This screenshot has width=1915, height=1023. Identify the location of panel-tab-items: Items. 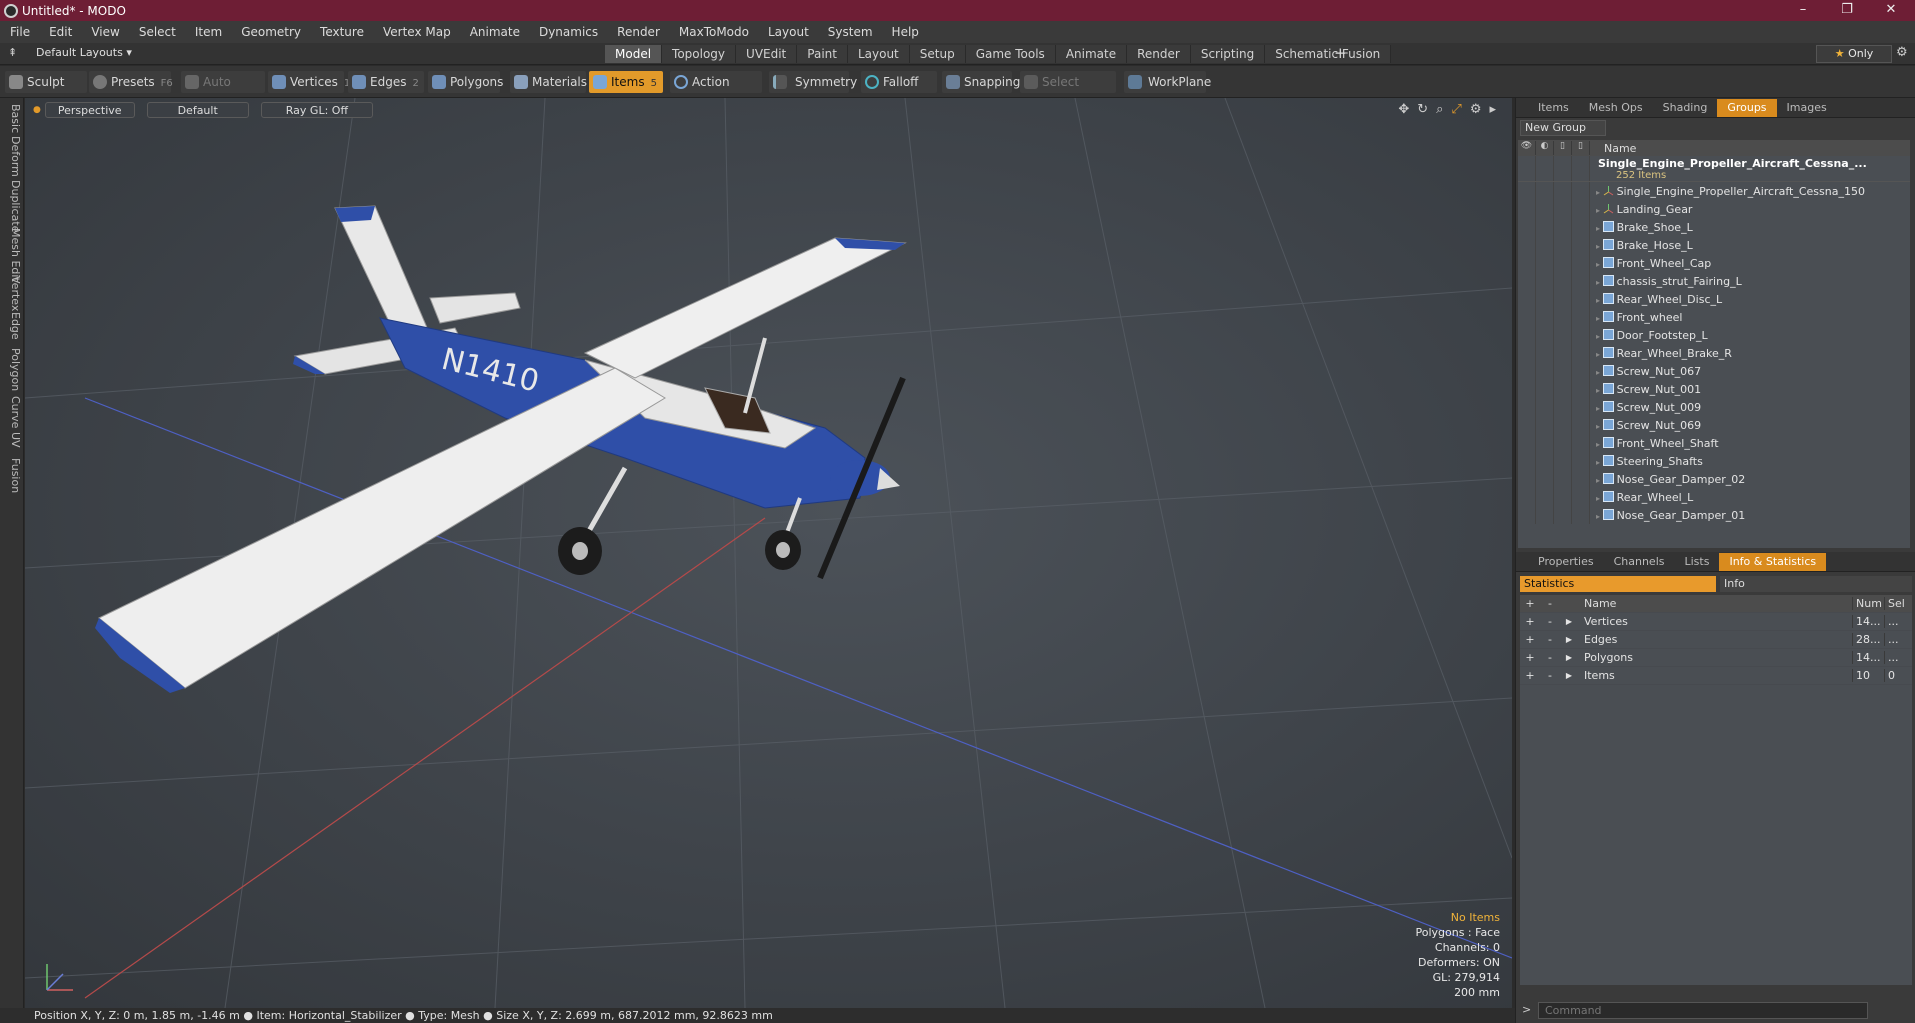
(1553, 108).